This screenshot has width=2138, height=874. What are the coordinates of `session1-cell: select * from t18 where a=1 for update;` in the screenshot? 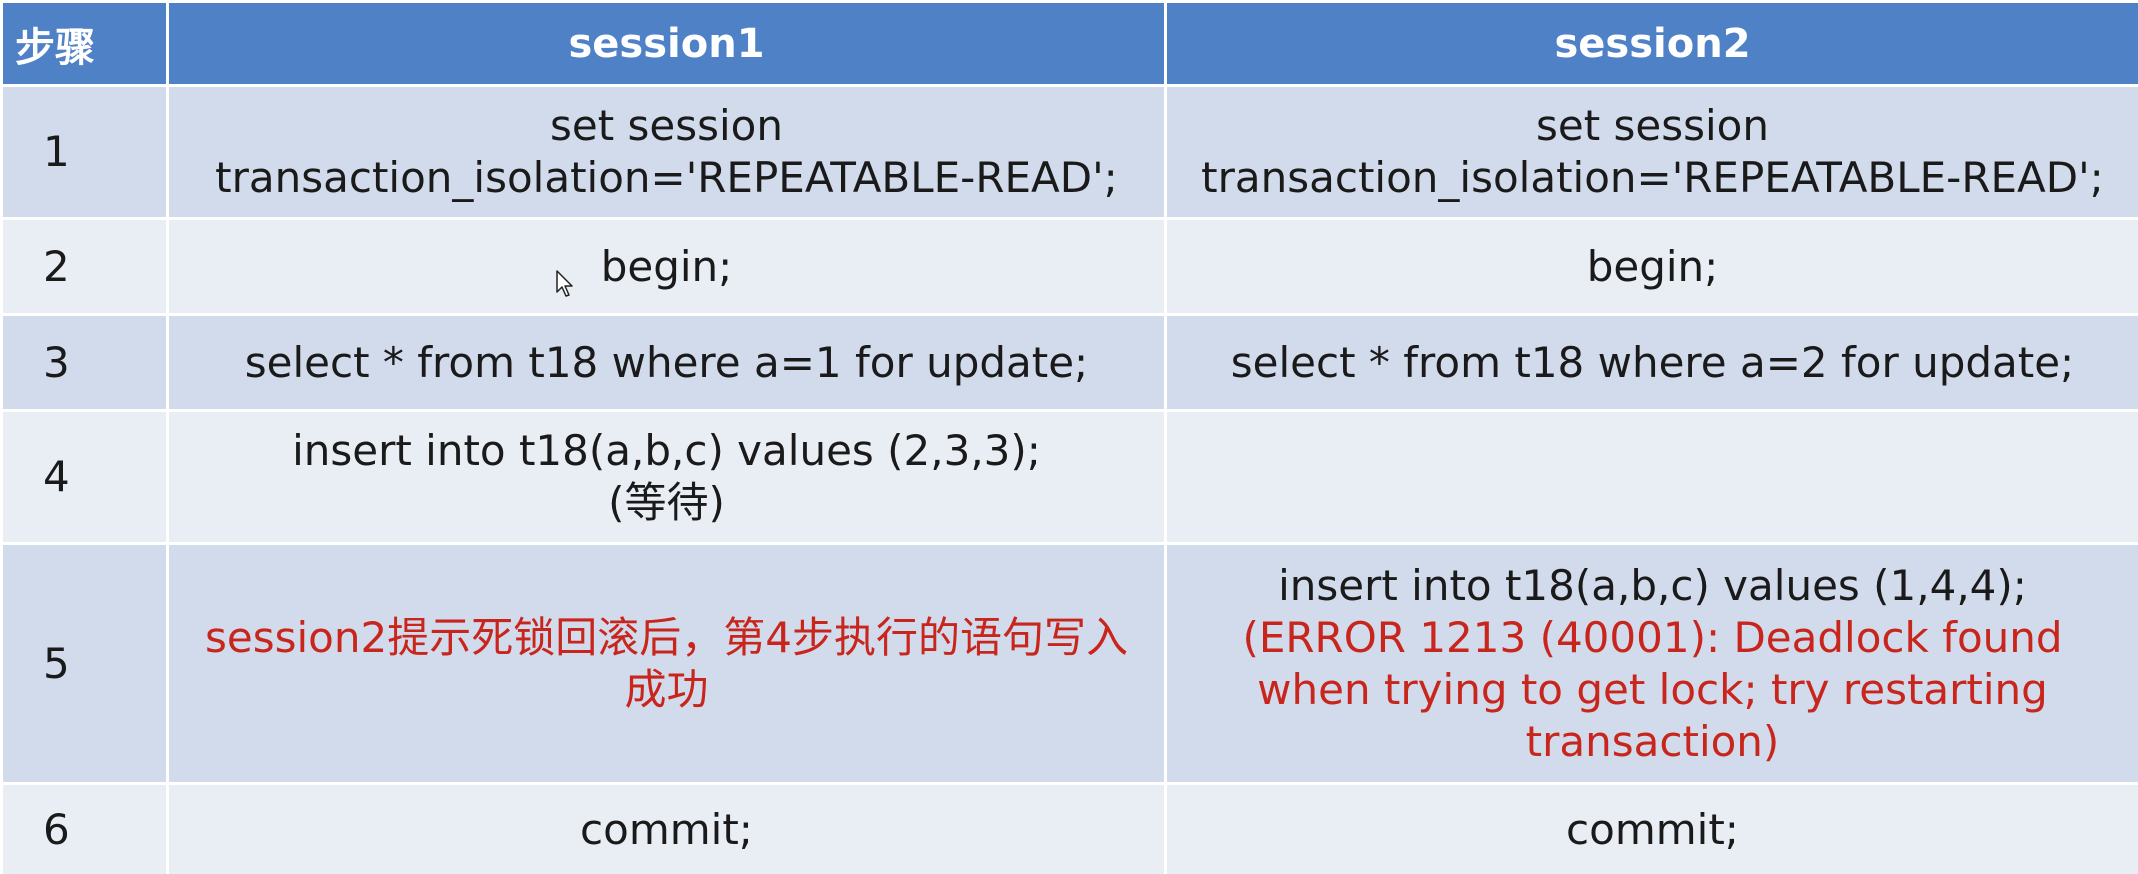 It's located at (666, 362).